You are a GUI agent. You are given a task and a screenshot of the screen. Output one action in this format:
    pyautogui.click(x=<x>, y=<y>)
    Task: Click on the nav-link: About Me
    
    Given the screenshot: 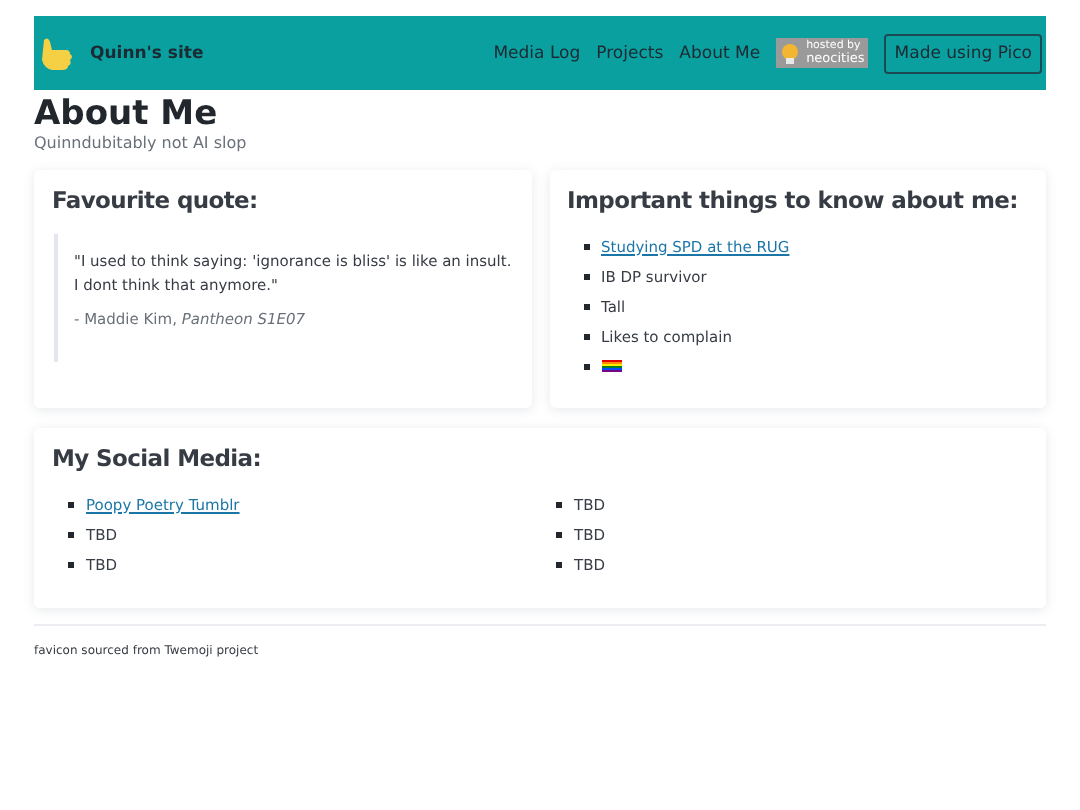 What is the action you would take?
    pyautogui.click(x=720, y=53)
    